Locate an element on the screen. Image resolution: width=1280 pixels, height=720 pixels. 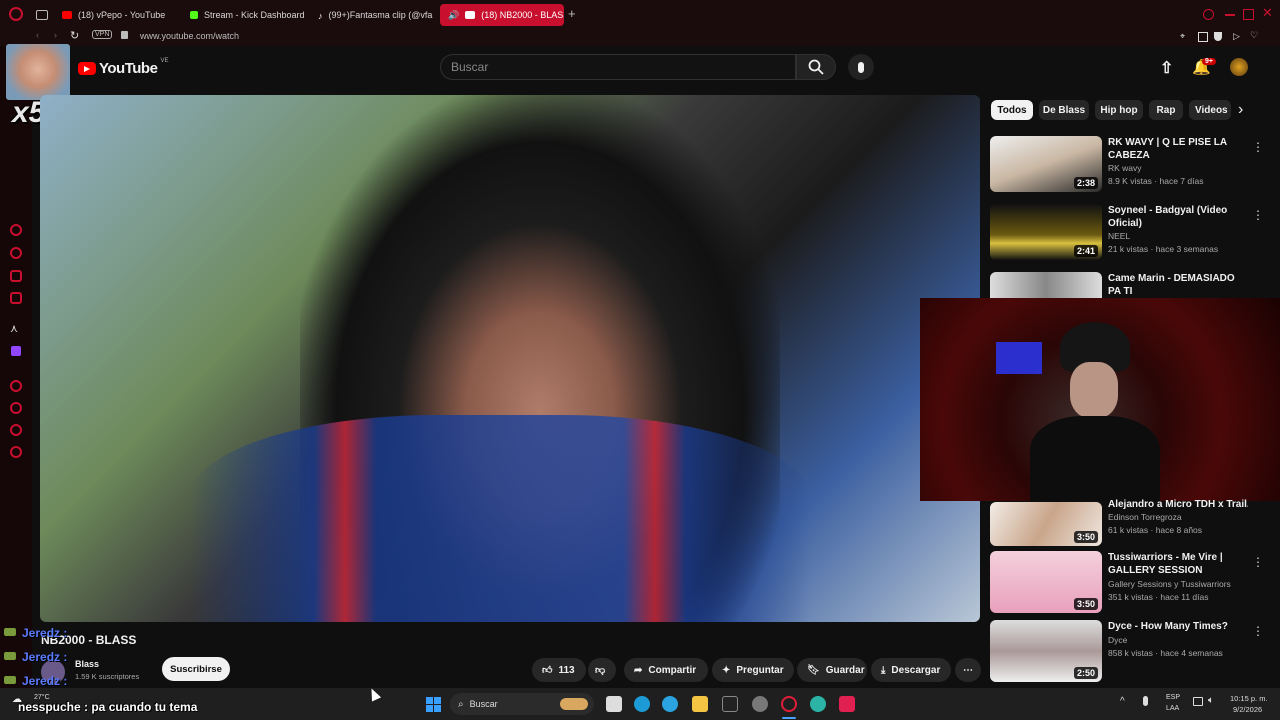
edge-icon is located at coordinates (642, 704).